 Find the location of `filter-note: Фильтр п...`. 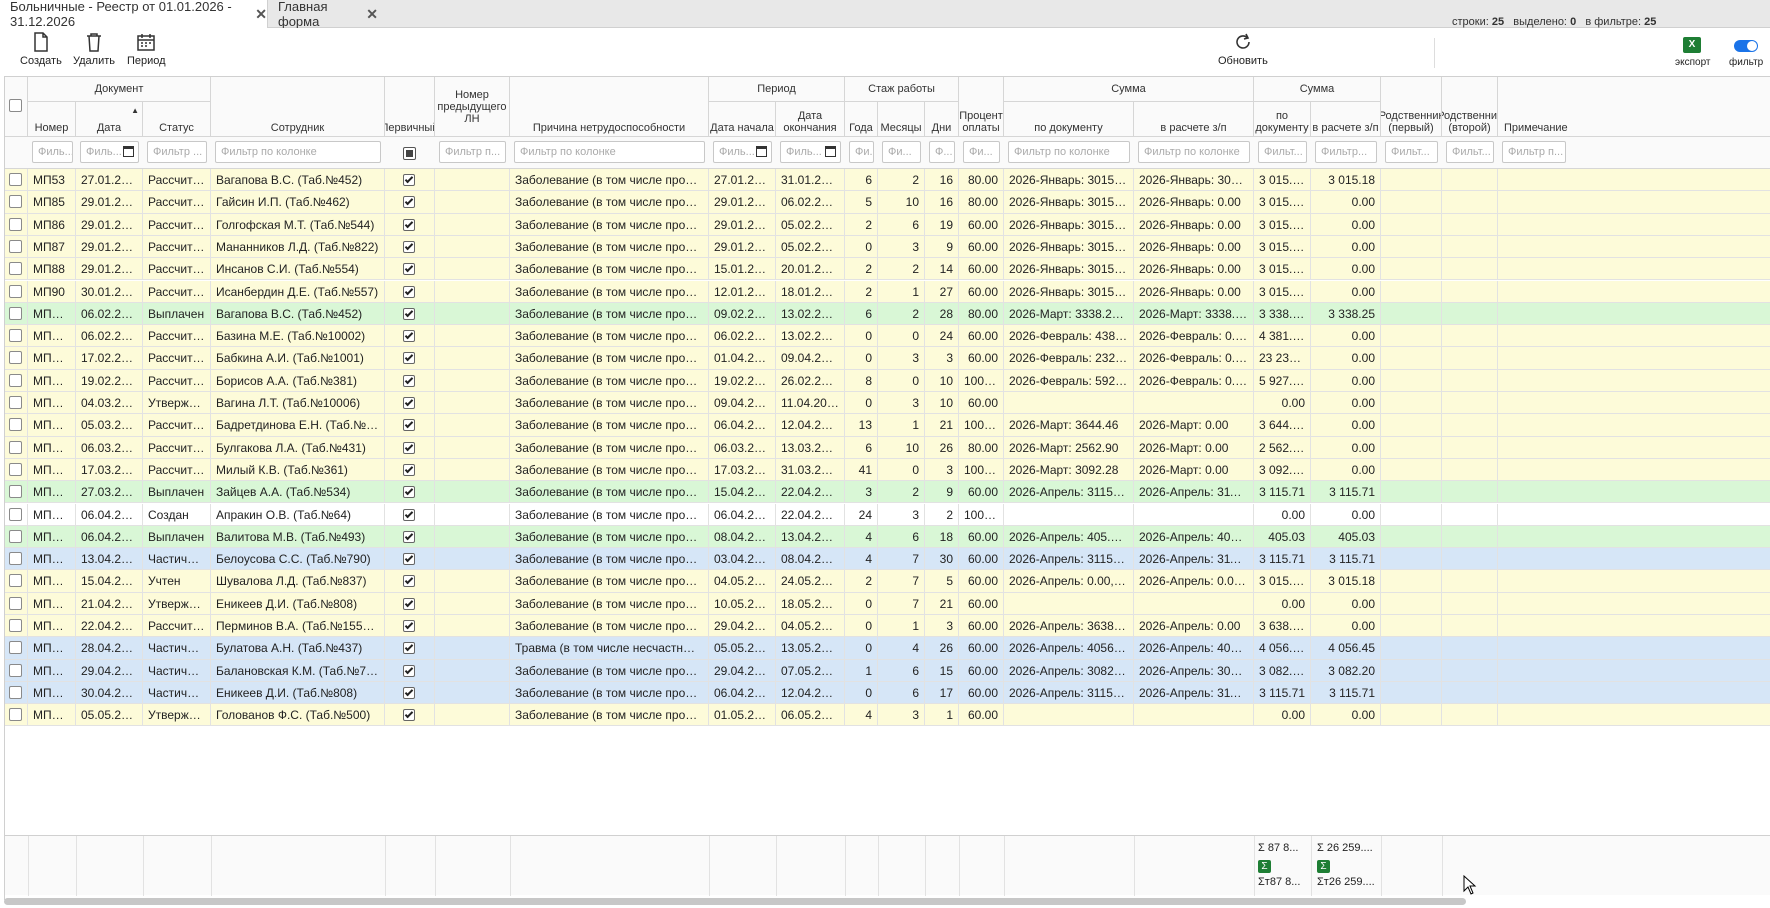

filter-note: Фильтр п... is located at coordinates (1534, 152).